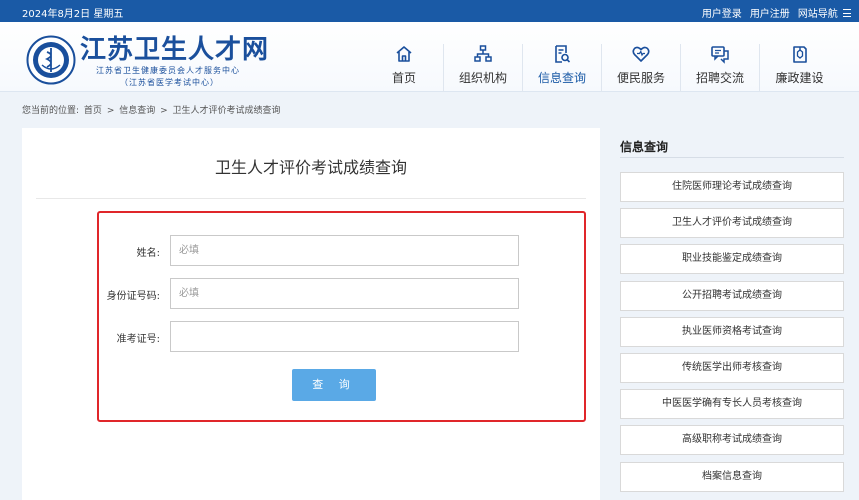 The height and width of the screenshot is (500, 859). Describe the element at coordinates (732, 259) in the screenshot. I see `sidebar-link: 职业技能鉴定成绩查询` at that location.